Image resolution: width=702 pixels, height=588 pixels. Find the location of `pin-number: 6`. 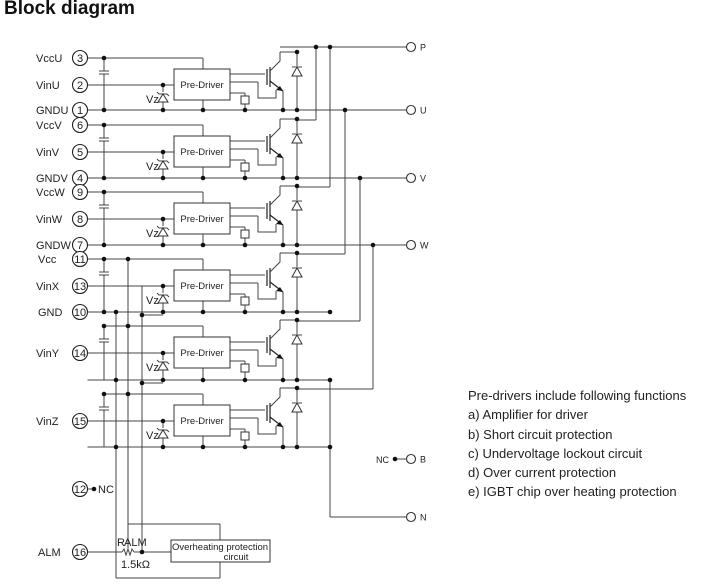

pin-number: 6 is located at coordinates (80, 126).